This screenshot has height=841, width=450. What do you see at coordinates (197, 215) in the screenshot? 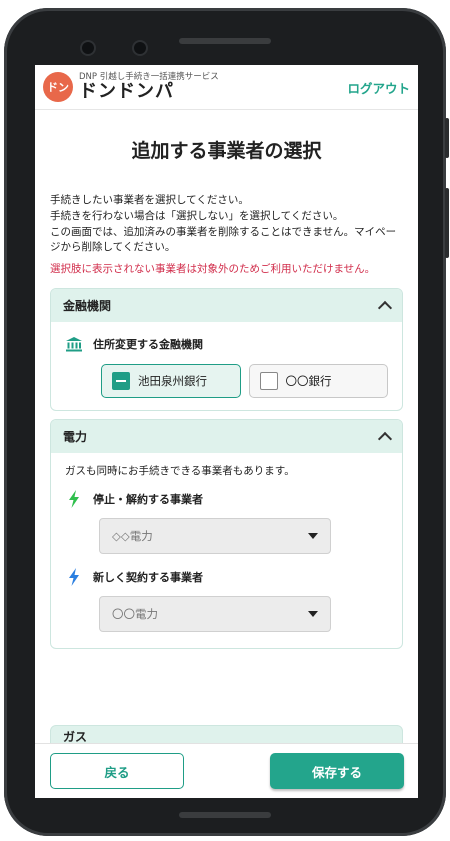
I see `description-2: 手続きを行わない場合は「選択しない」を選択してください。` at bounding box center [197, 215].